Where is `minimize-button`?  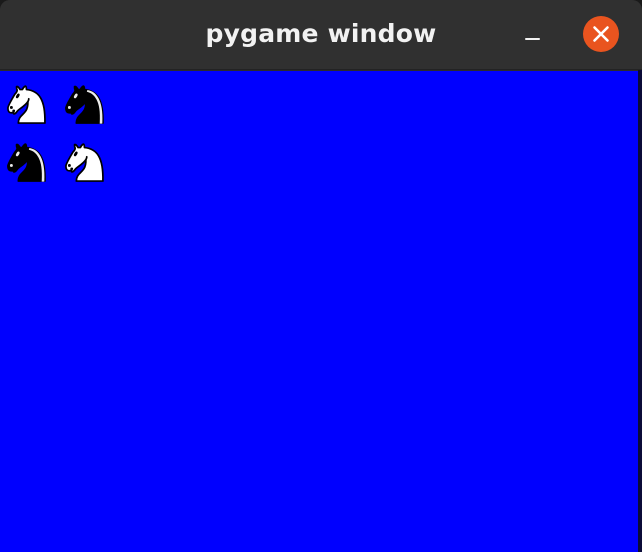 minimize-button is located at coordinates (533, 36).